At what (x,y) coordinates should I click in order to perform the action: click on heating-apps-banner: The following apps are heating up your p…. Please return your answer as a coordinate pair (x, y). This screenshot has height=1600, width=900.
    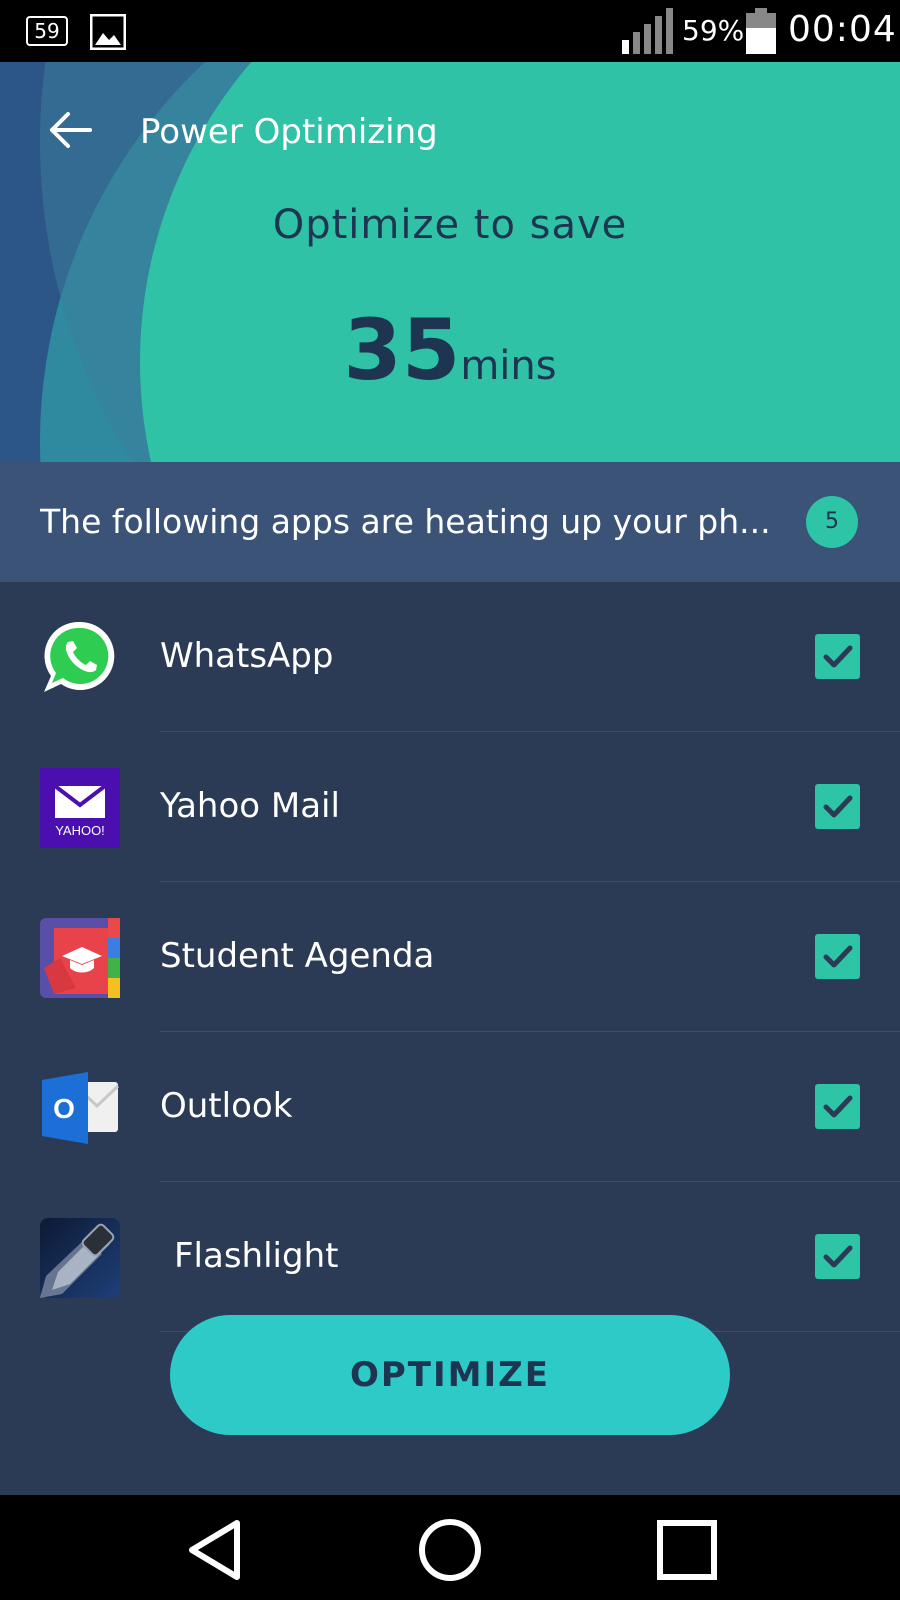
    Looking at the image, I should click on (450, 522).